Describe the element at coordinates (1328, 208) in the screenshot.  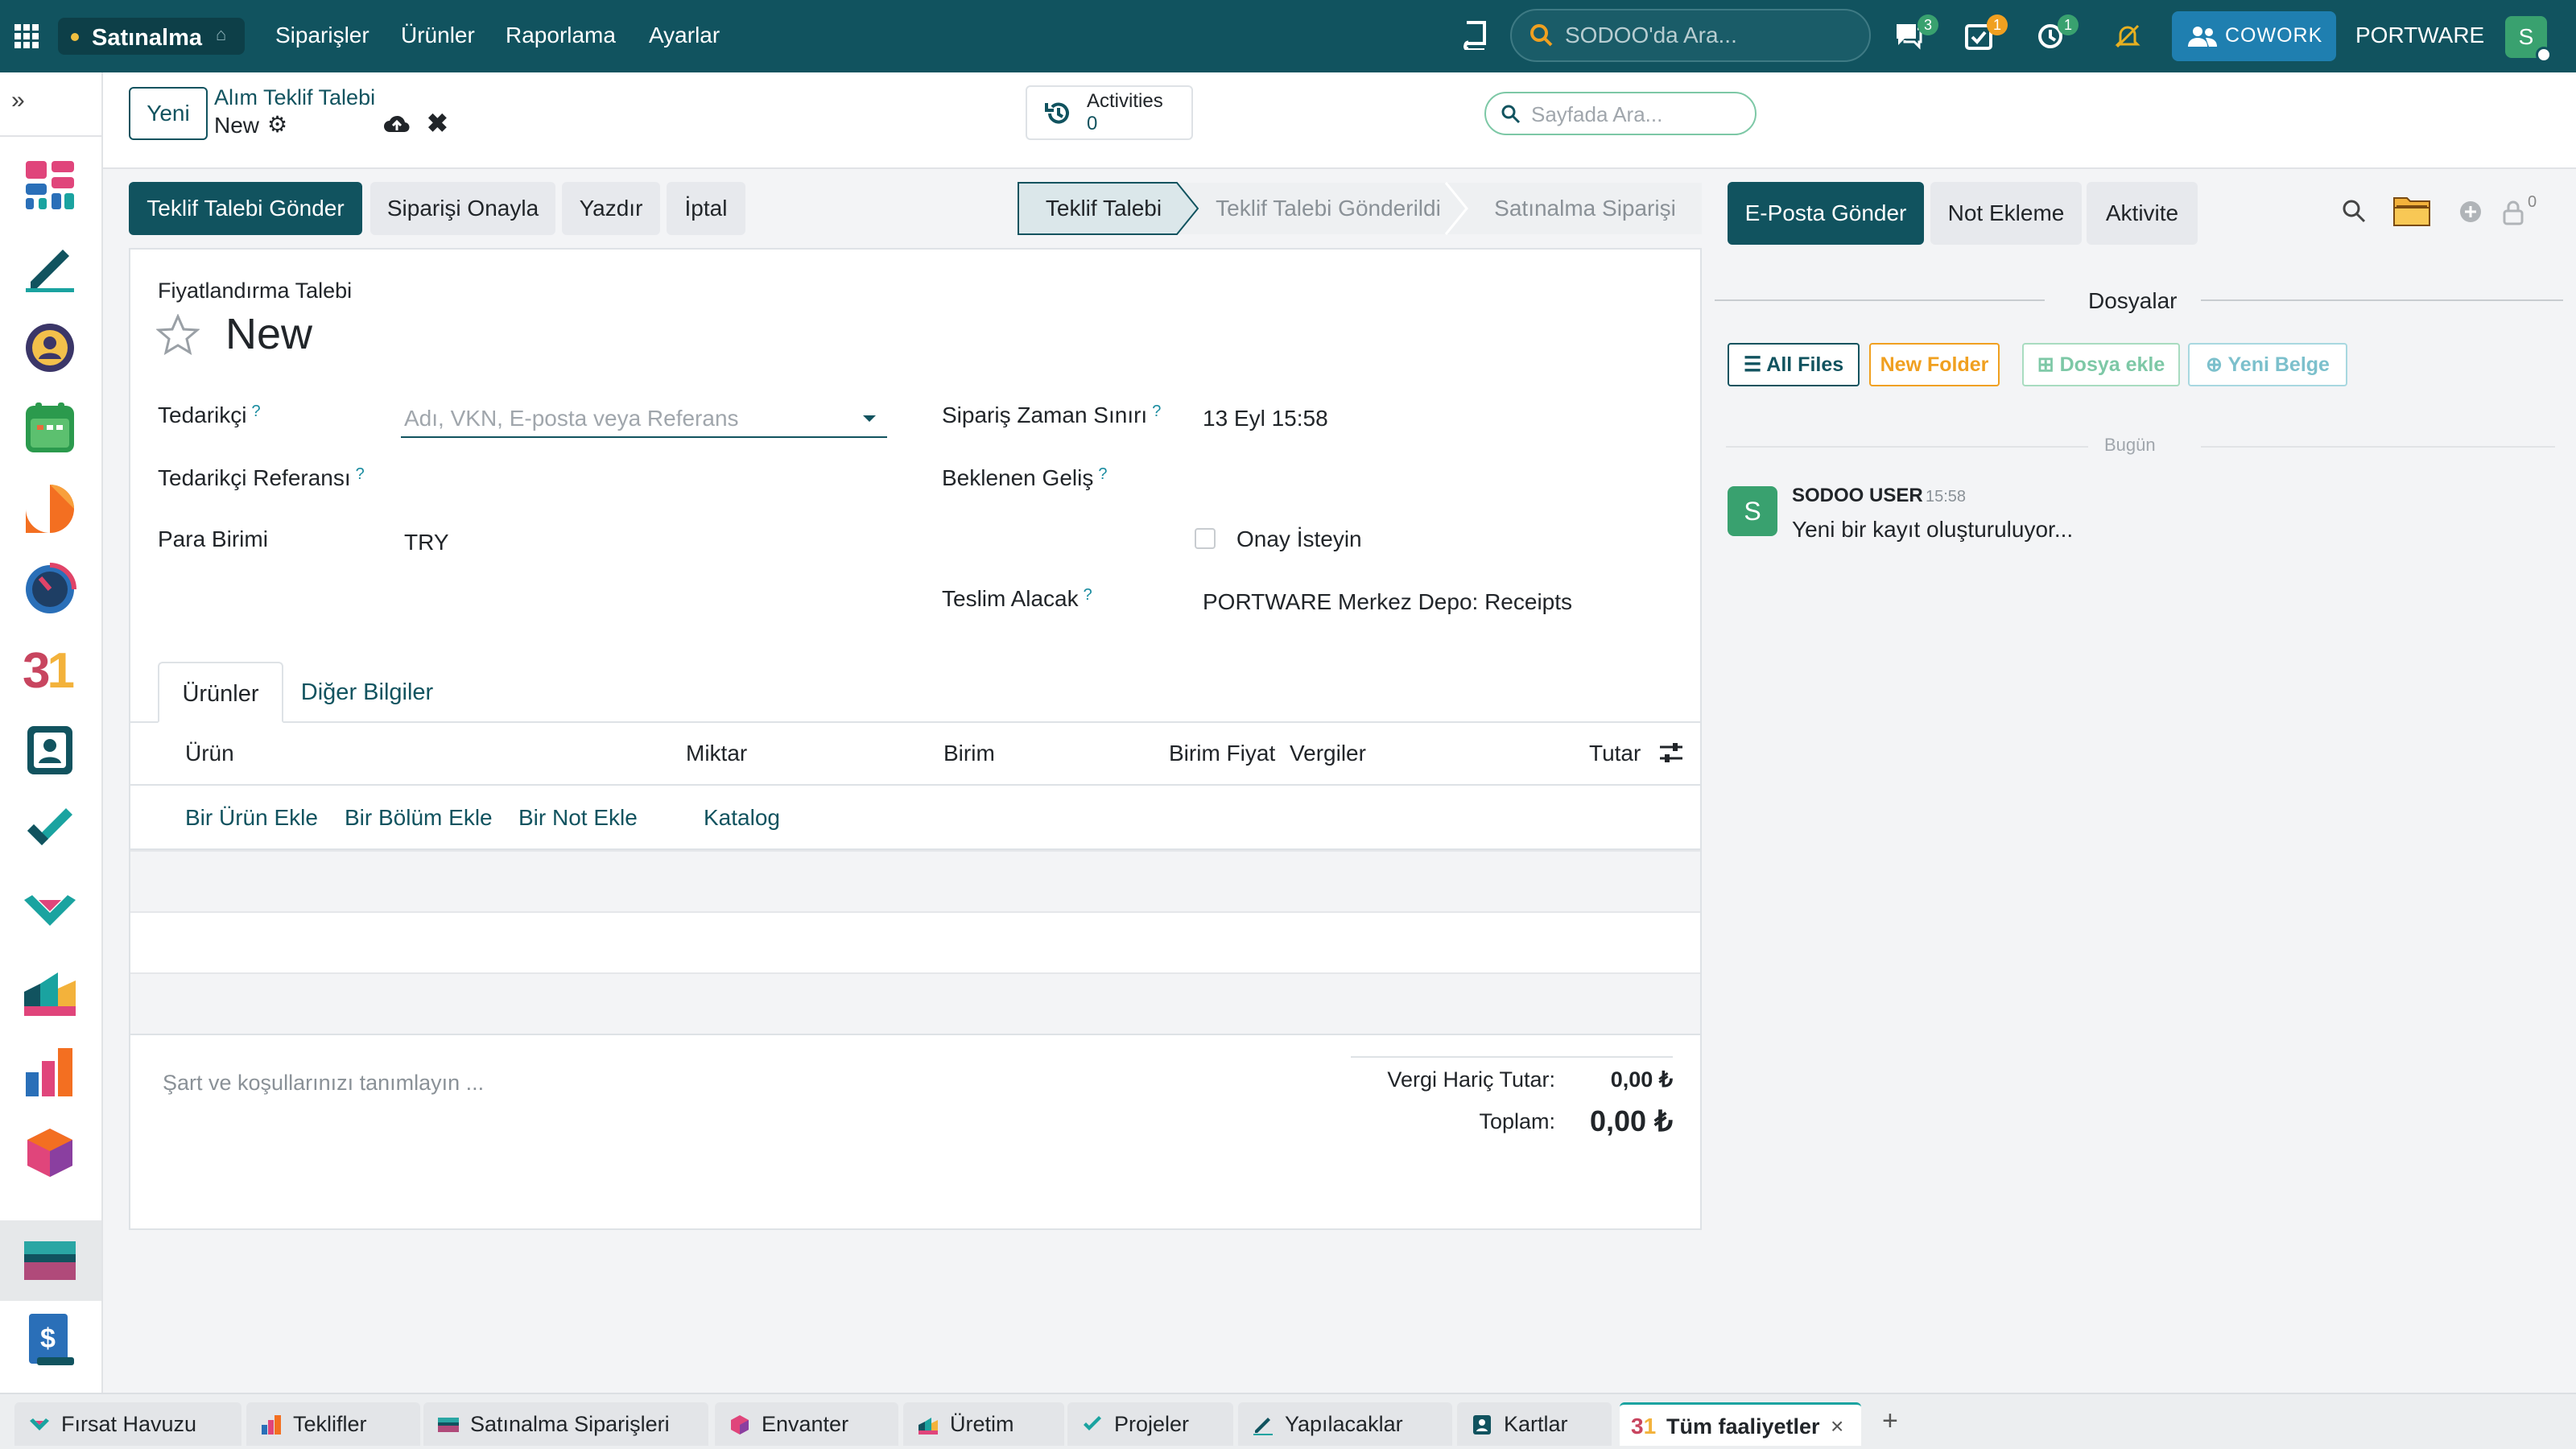
I see `stage-rfq-sent: Teklif Talebi Gönderildi` at that location.